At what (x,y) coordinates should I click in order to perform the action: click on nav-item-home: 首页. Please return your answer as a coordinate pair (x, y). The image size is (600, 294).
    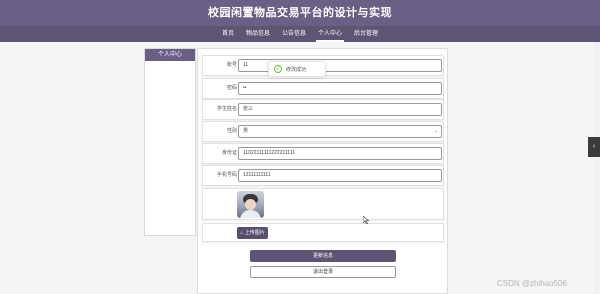
    Looking at the image, I should click on (228, 34).